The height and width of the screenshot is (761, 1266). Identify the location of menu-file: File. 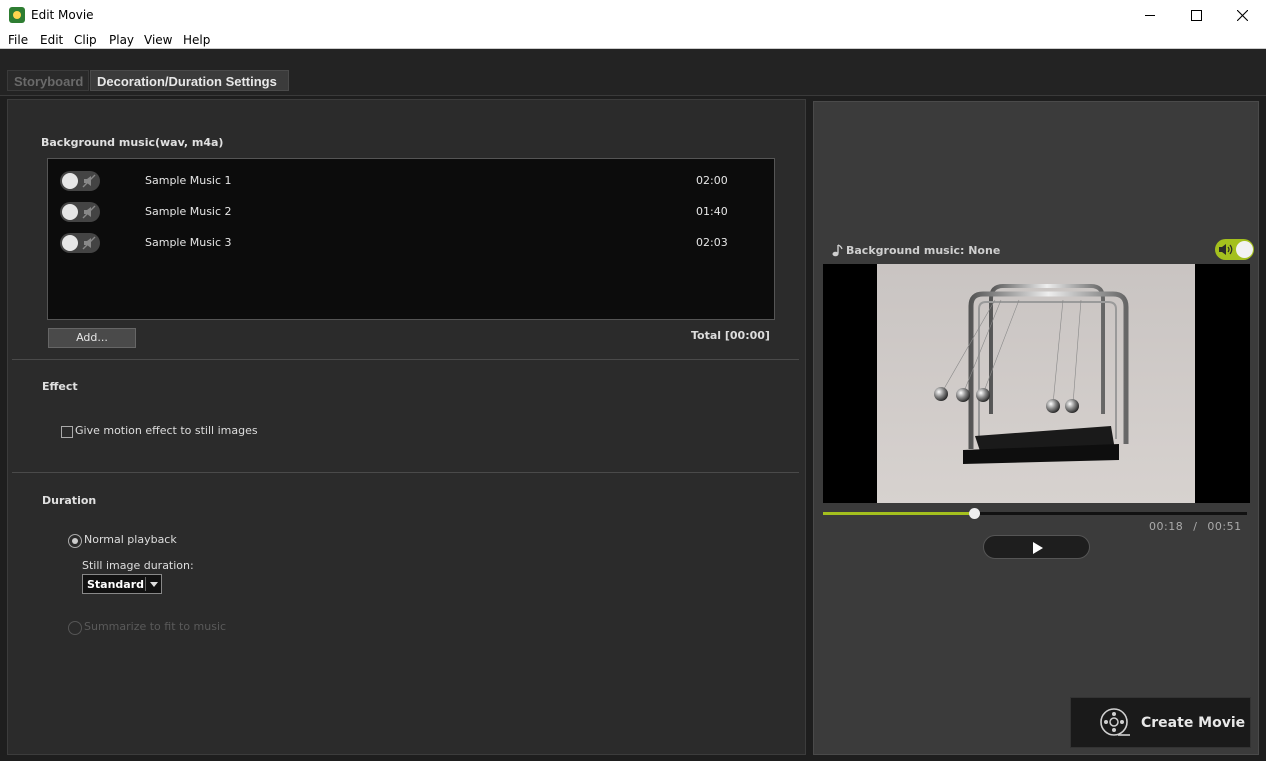
(18, 40).